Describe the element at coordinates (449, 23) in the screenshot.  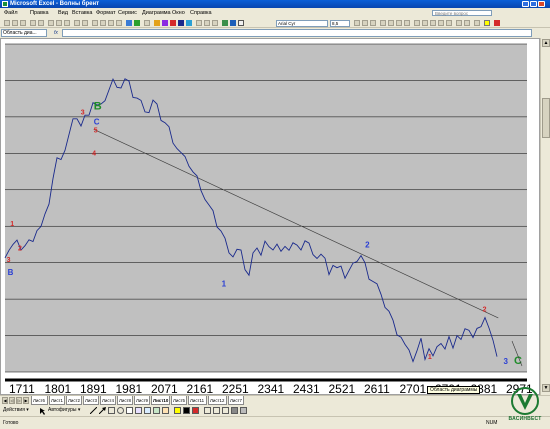
I see `decrease-decimal-icon` at that location.